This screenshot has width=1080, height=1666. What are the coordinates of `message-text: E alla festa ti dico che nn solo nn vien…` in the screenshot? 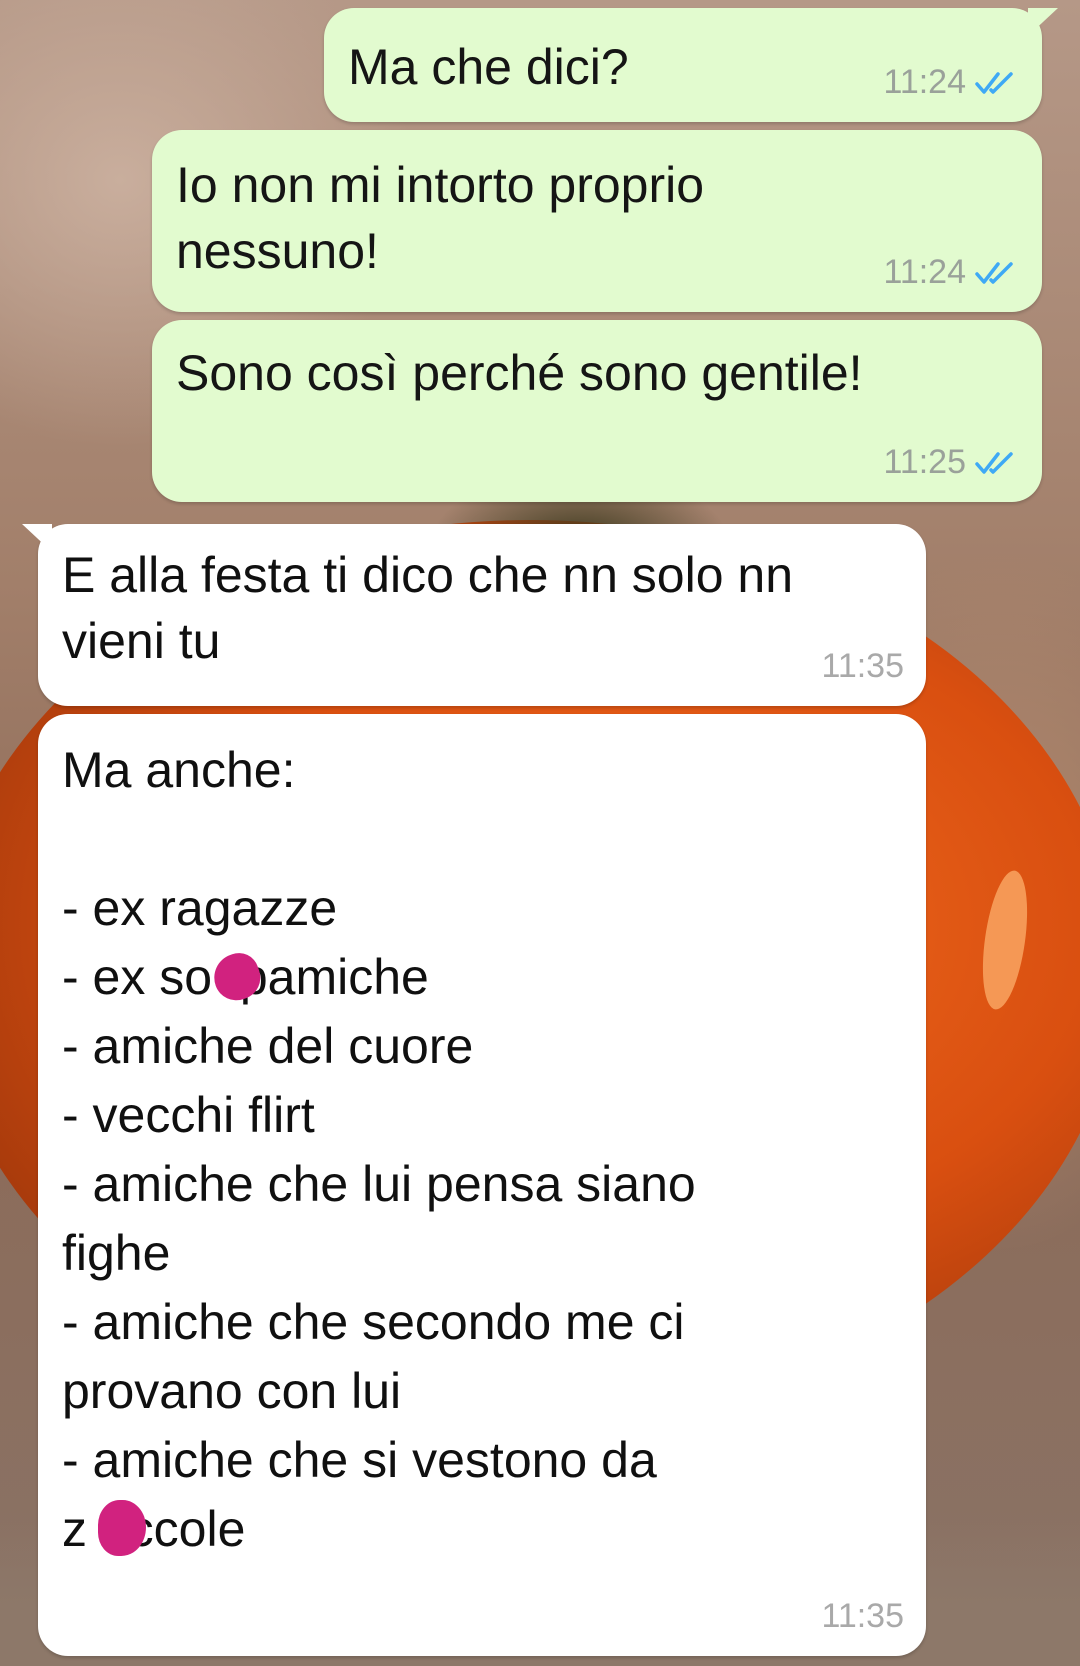 It's located at (428, 608).